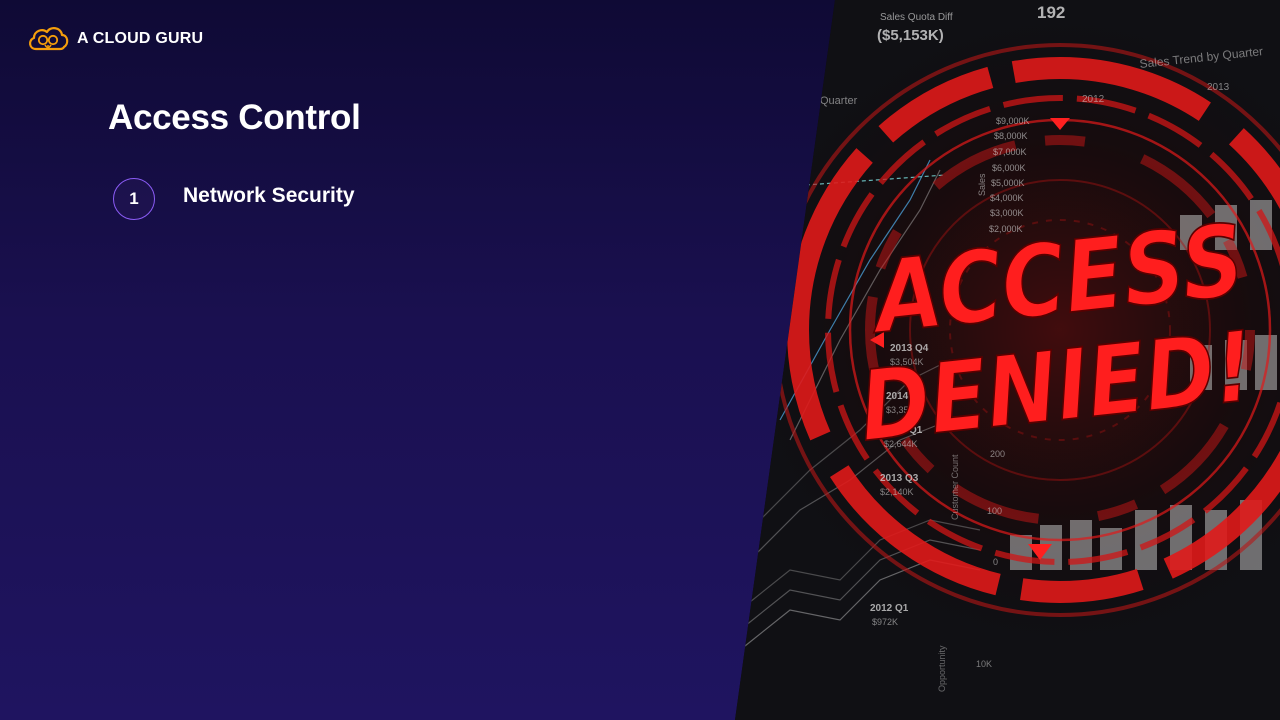 The image size is (1280, 720). I want to click on agenda-number-badge: 1, so click(134, 199).